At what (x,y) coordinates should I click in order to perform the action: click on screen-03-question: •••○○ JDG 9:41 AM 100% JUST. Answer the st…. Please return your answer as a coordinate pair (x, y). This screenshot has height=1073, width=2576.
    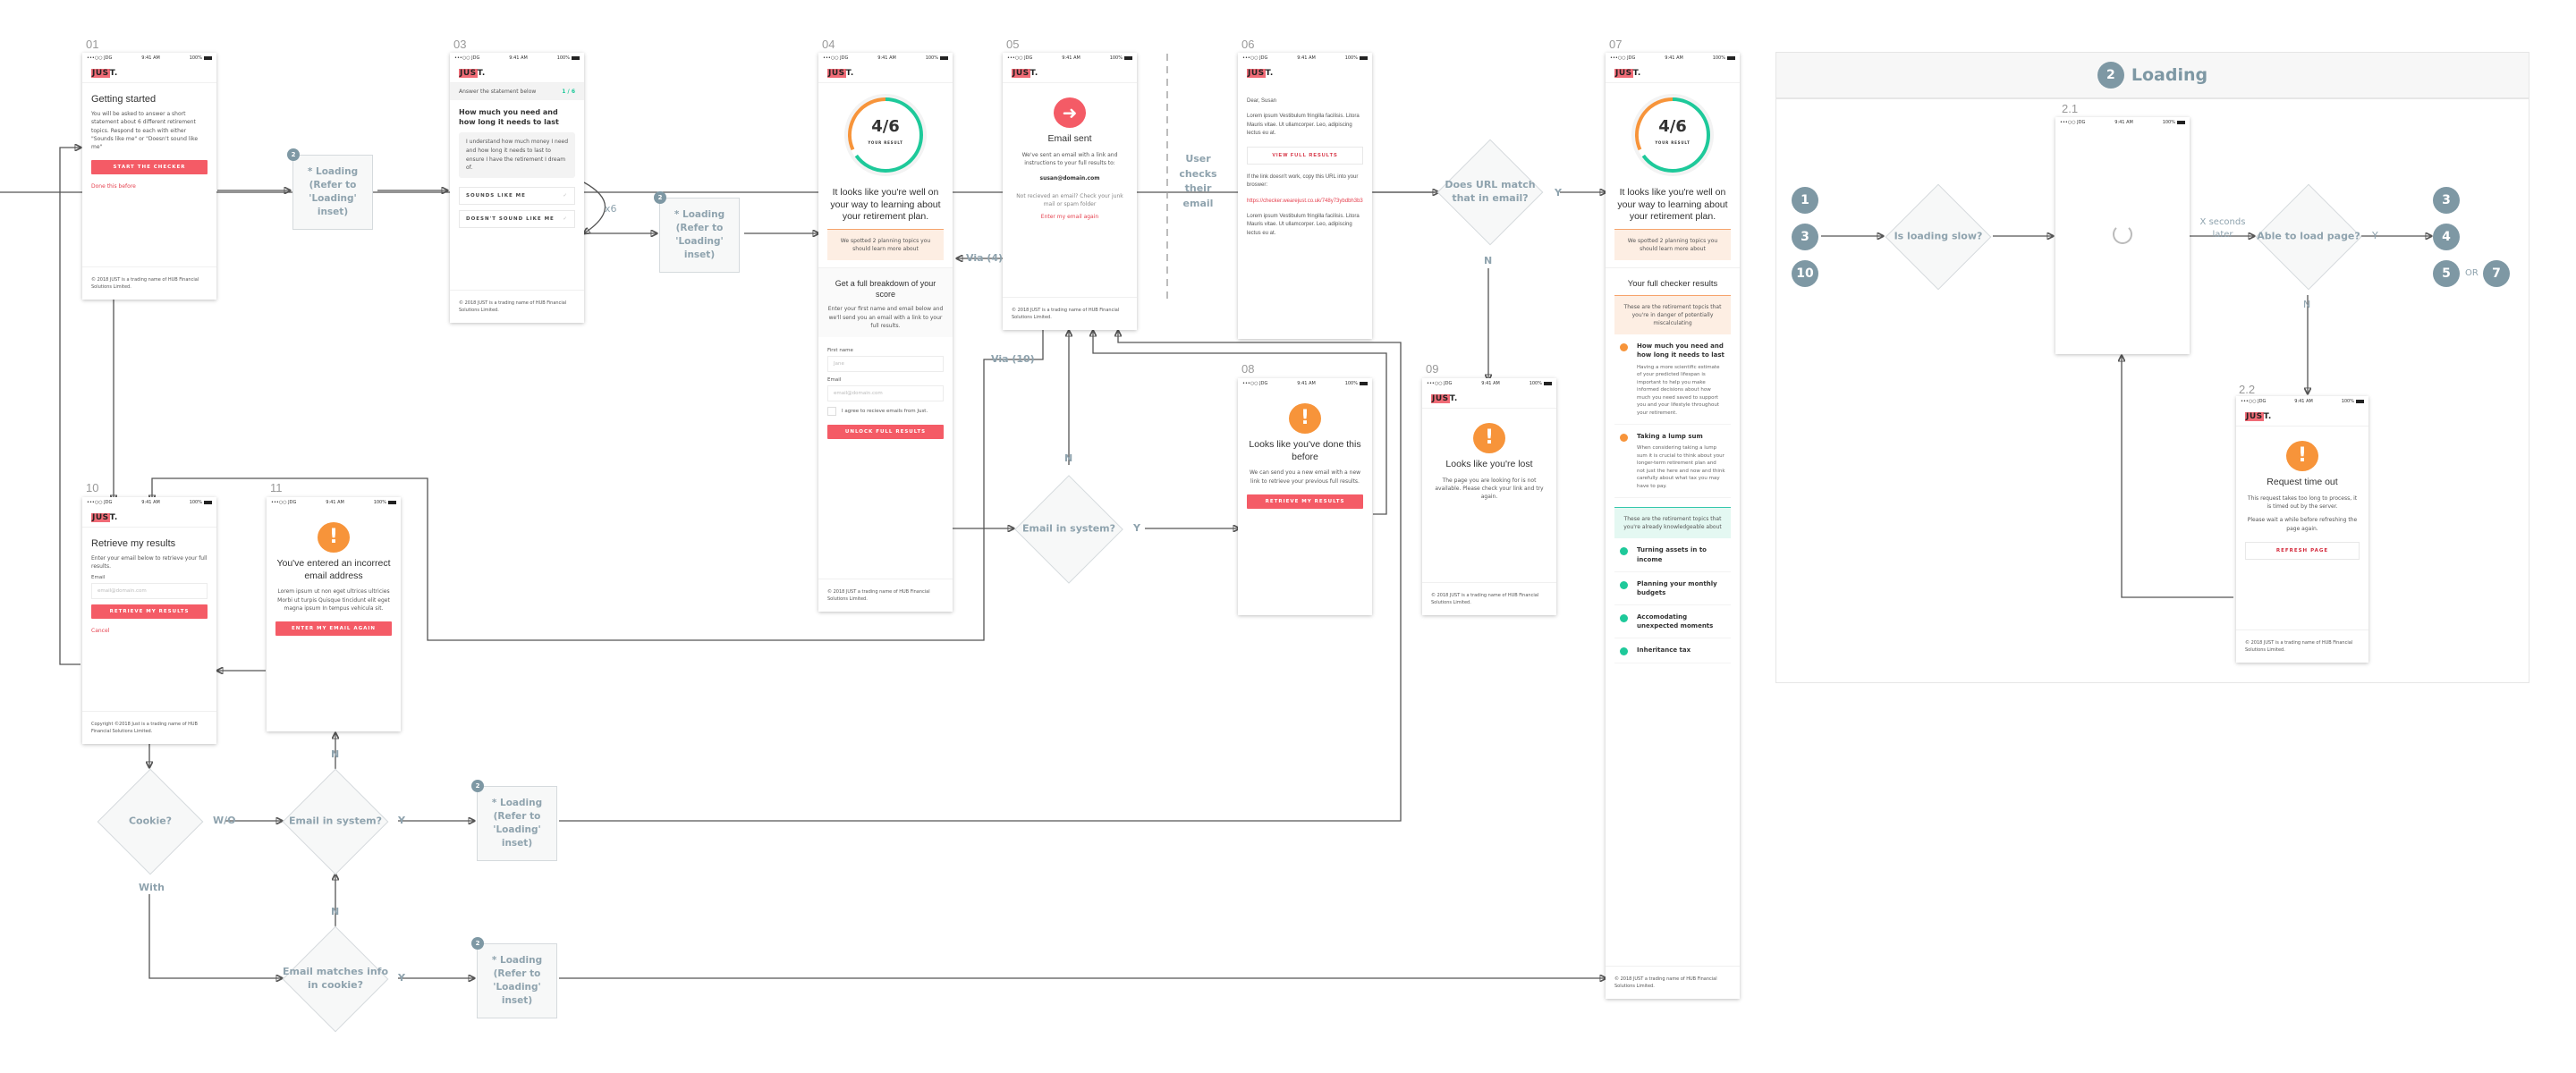
    Looking at the image, I should click on (517, 188).